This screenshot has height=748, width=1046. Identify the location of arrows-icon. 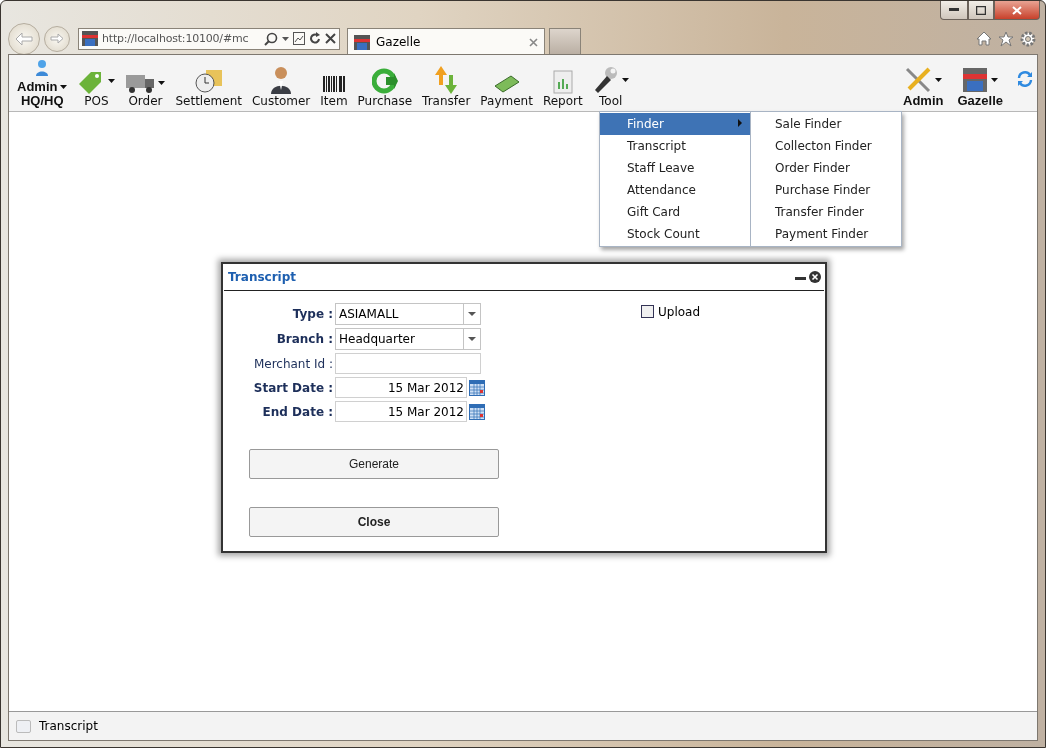
(446, 80).